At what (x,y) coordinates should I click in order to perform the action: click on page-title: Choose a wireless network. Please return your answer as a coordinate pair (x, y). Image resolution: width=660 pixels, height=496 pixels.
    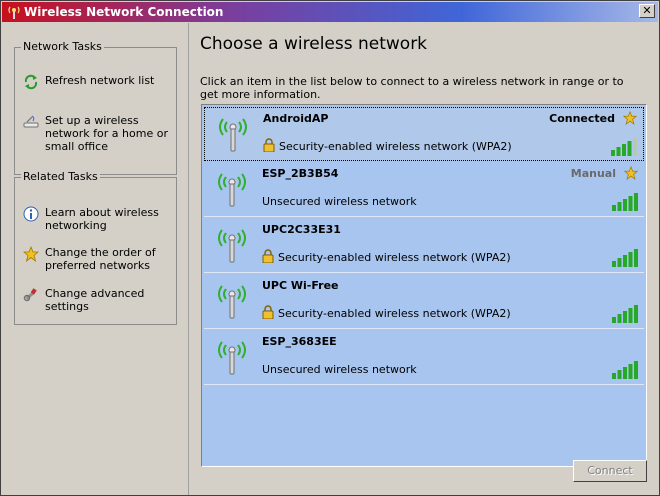
    Looking at the image, I should click on (314, 44).